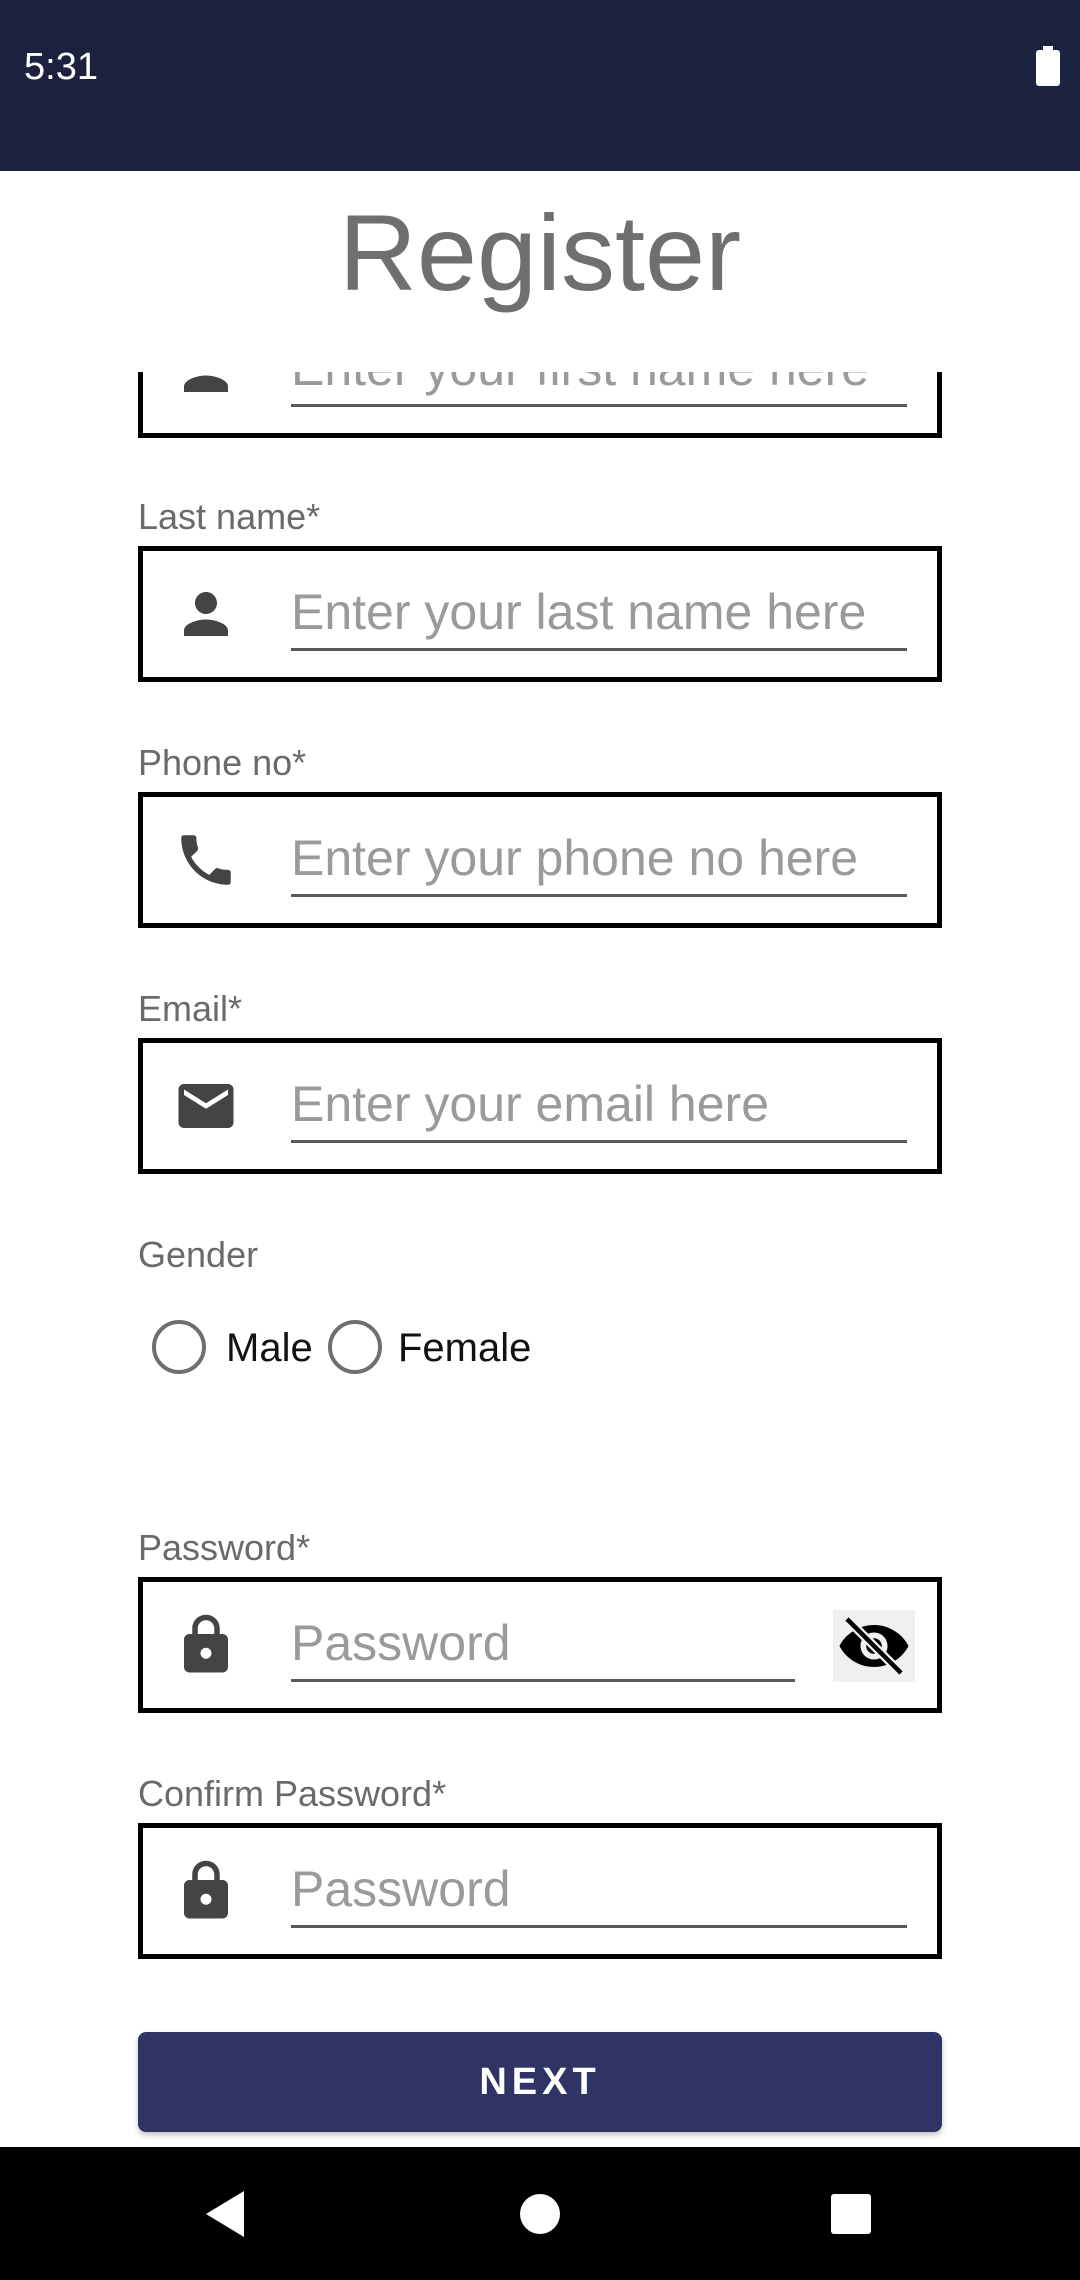  Describe the element at coordinates (269, 1348) in the screenshot. I see `radio-label-male: Male` at that location.